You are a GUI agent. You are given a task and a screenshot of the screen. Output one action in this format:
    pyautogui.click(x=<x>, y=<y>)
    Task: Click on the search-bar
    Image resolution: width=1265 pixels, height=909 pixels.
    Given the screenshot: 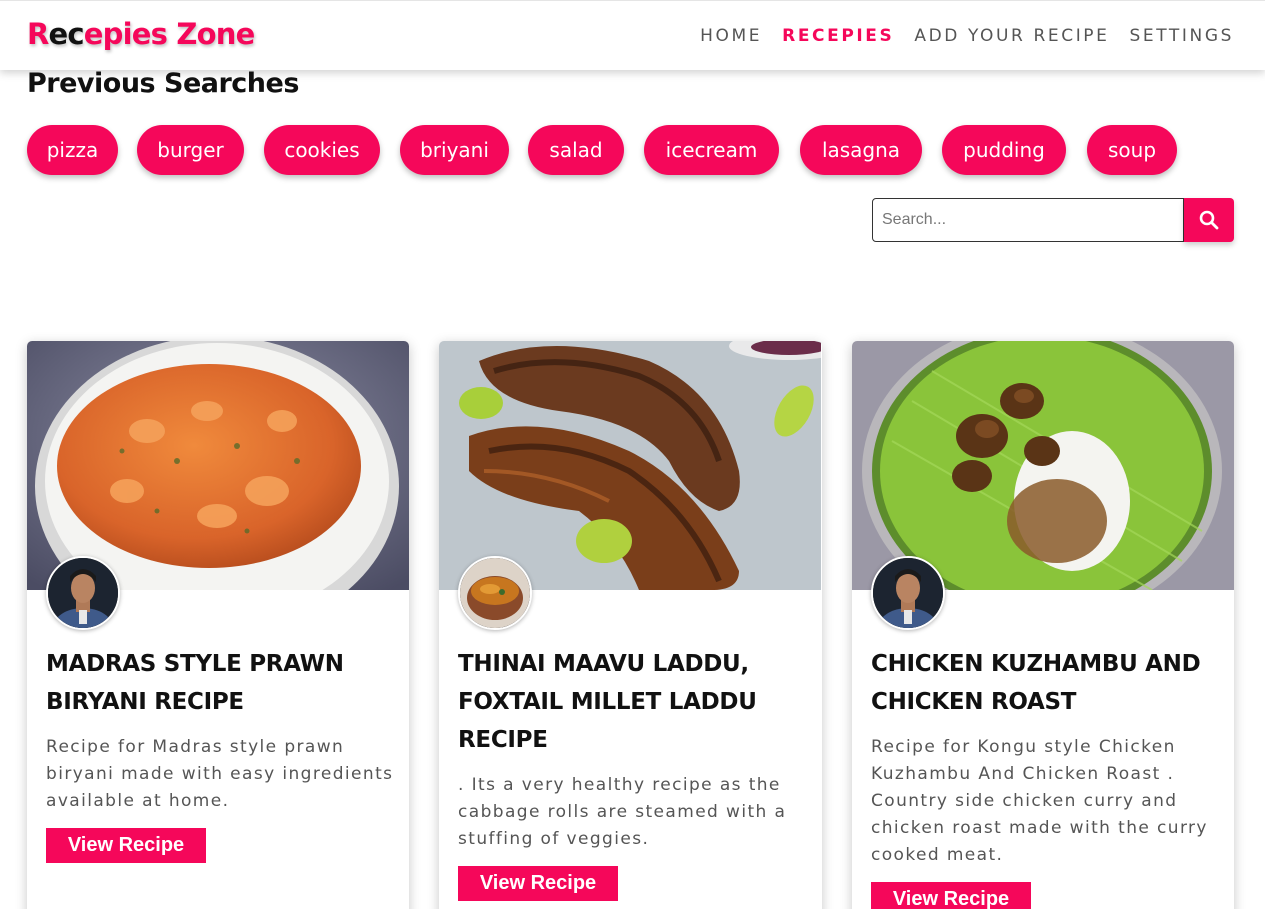 What is the action you would take?
    pyautogui.click(x=1053, y=220)
    